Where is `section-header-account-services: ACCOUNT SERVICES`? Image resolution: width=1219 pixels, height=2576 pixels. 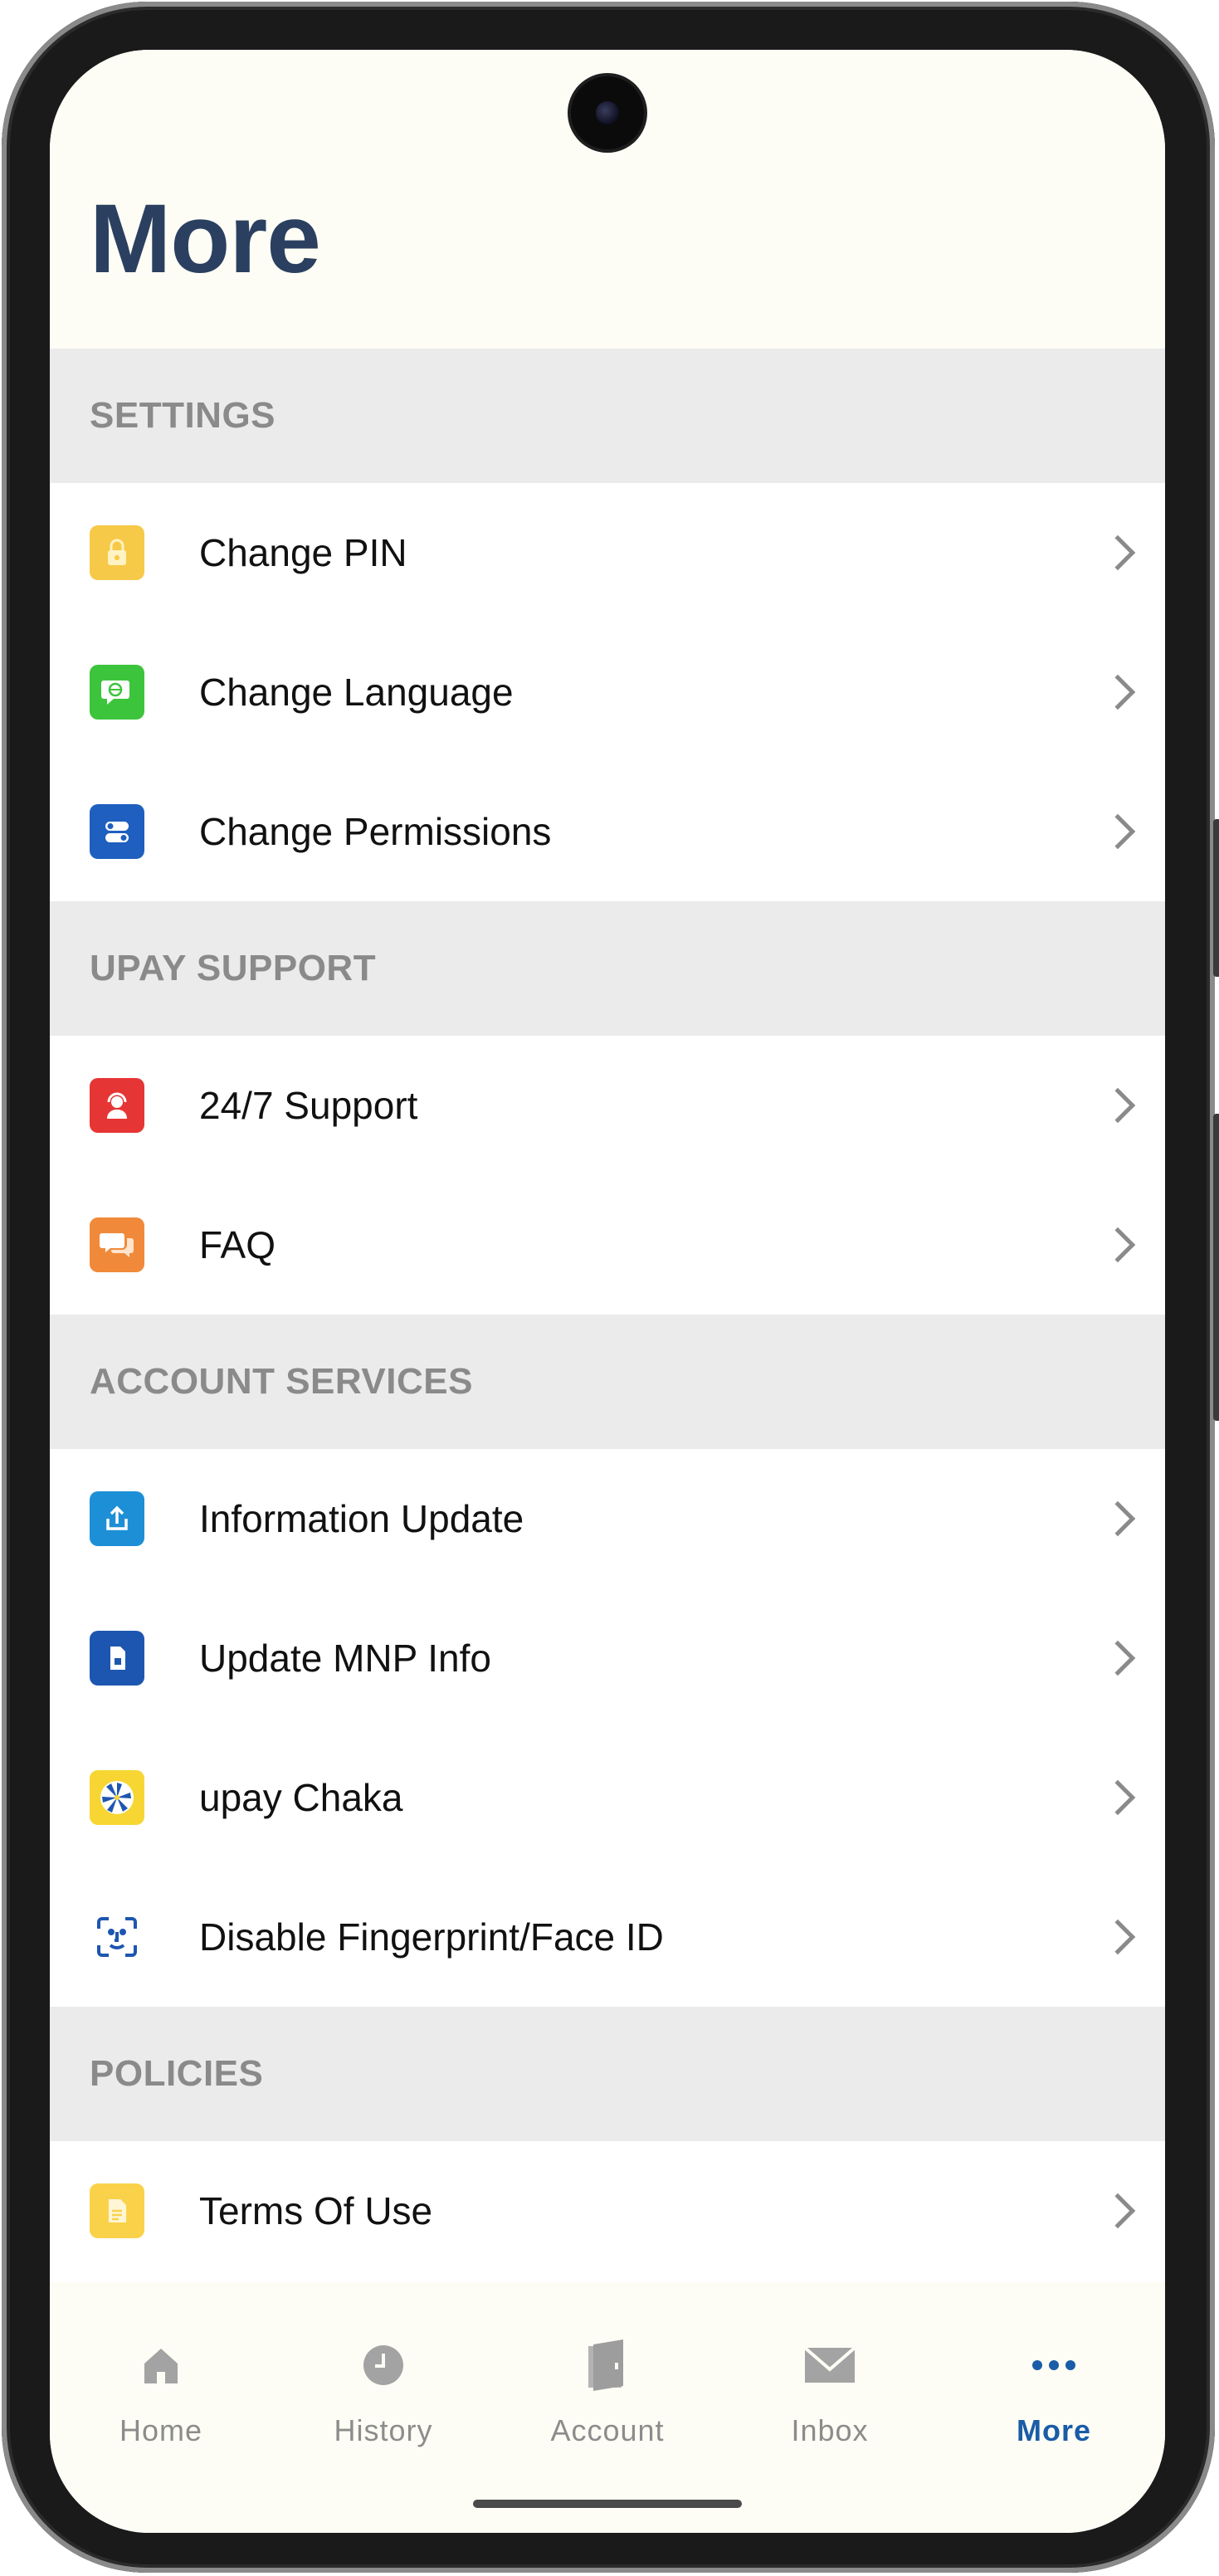 section-header-account-services: ACCOUNT SERVICES is located at coordinates (608, 1382).